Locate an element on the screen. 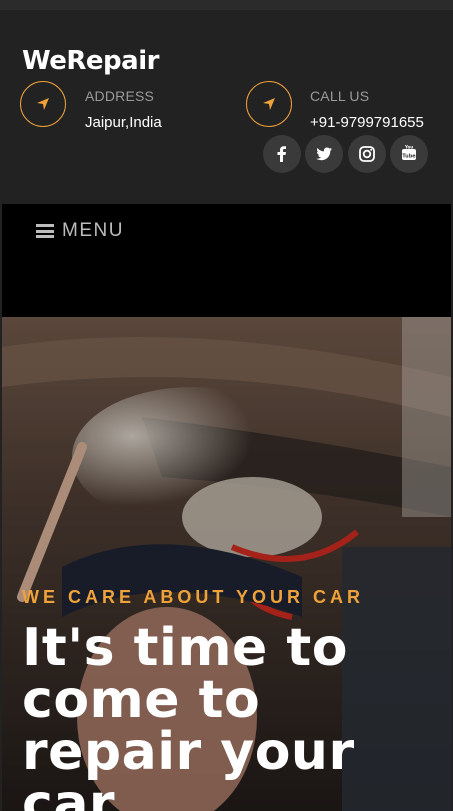  address-label: ADDRESS is located at coordinates (120, 96).